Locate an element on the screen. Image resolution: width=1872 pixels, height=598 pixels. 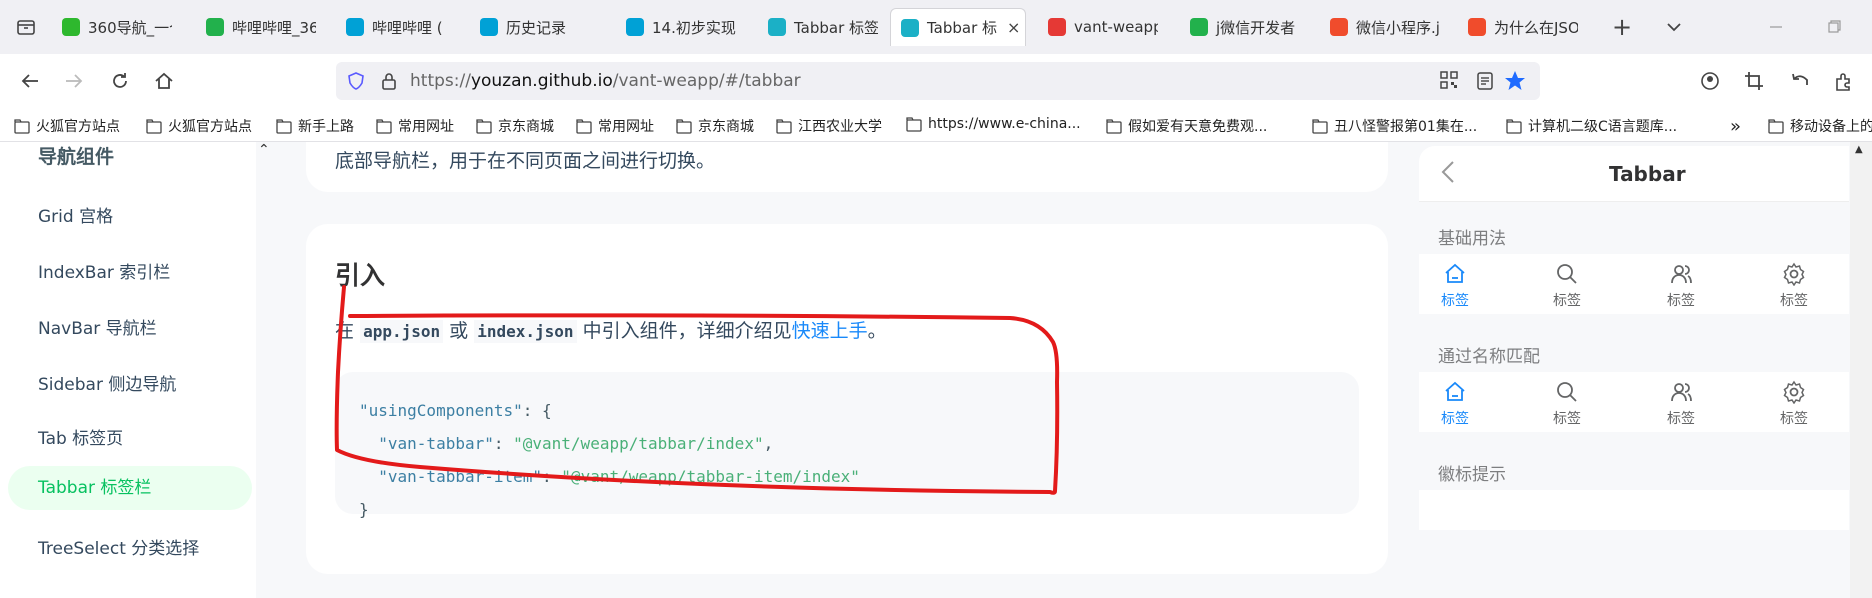
forward-button is located at coordinates (74, 81).